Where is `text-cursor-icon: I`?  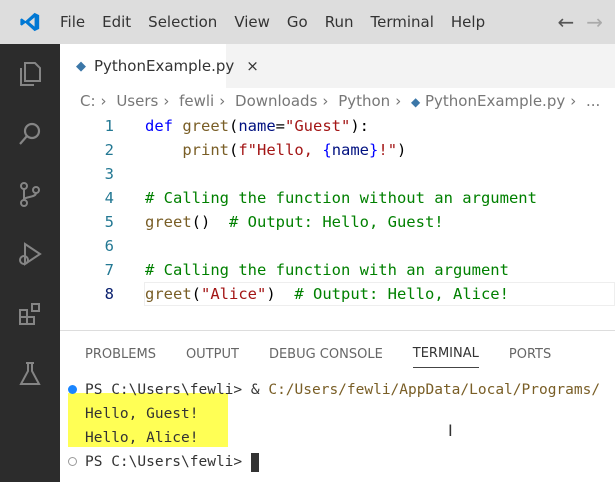 text-cursor-icon: I is located at coordinates (450, 430).